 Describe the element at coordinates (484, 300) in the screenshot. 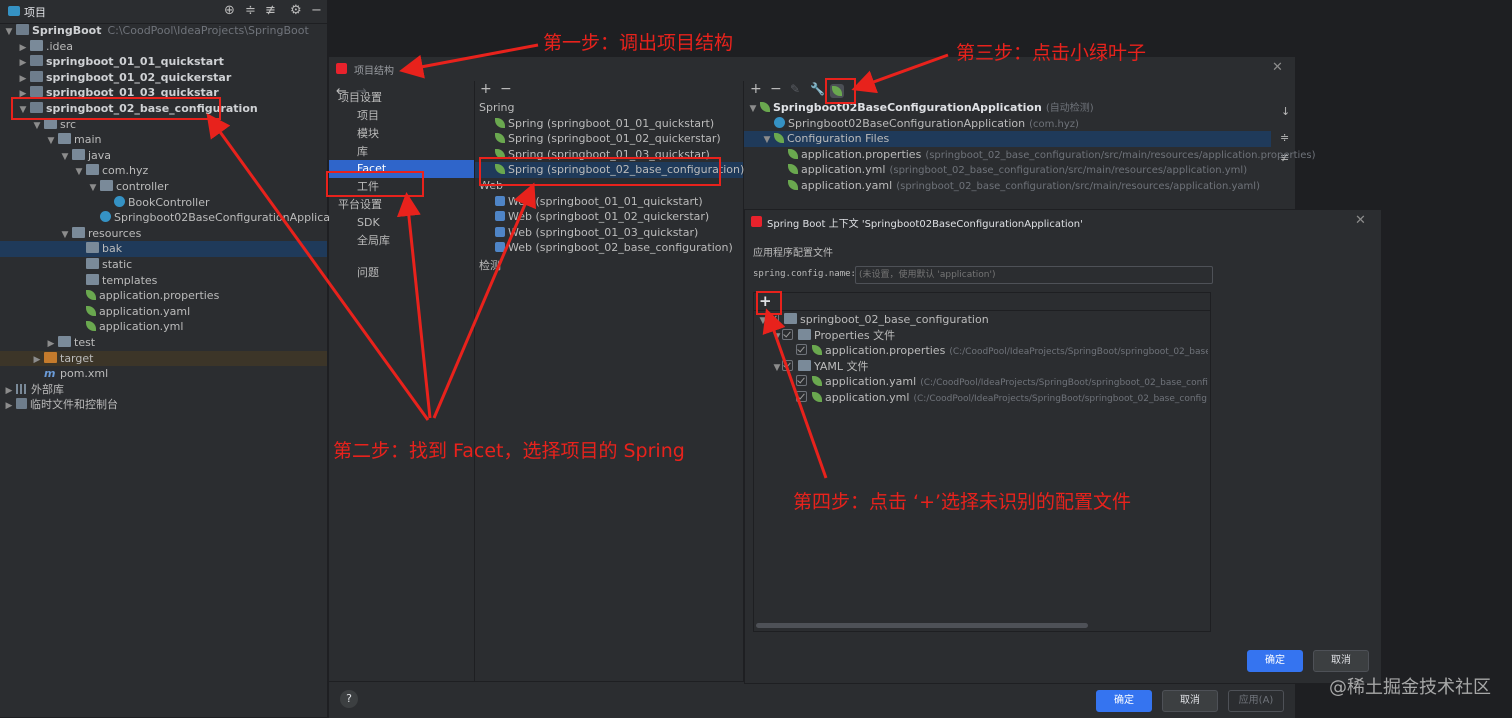

I see `arrow-step2-c` at that location.